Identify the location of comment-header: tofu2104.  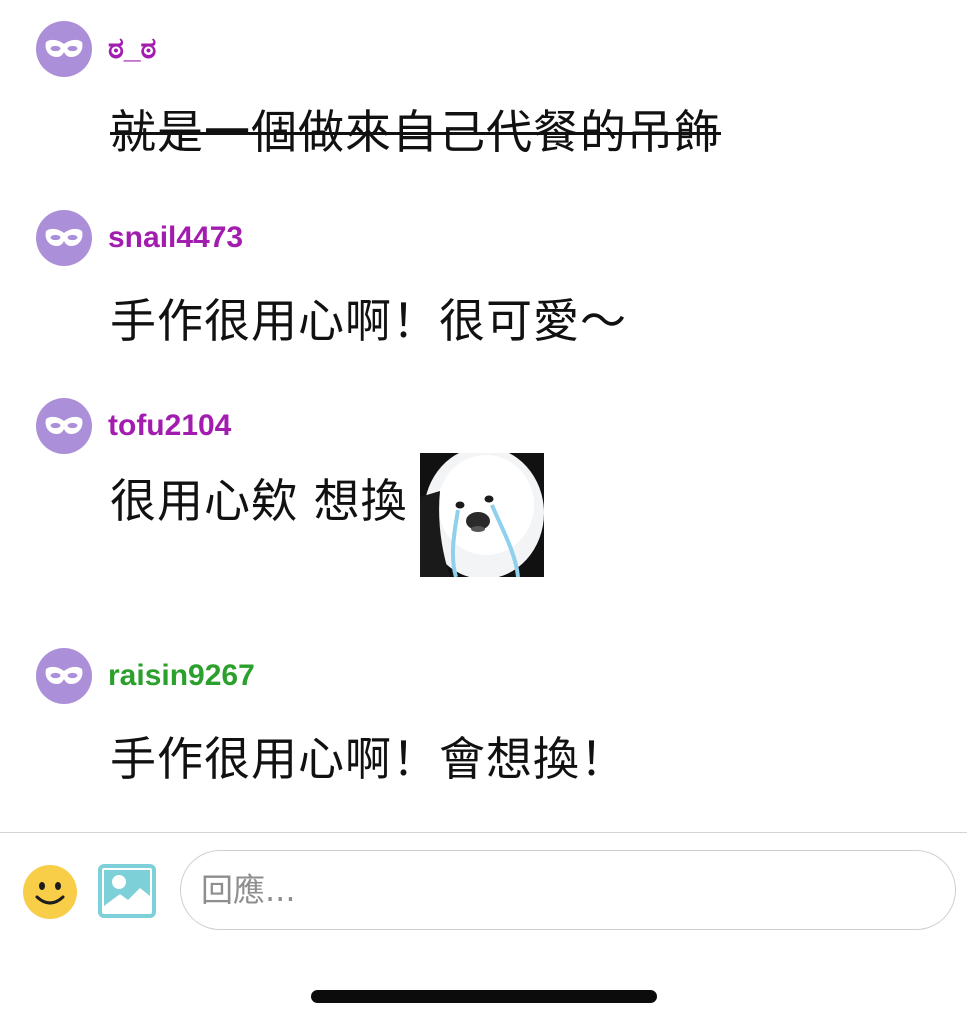
(491, 426).